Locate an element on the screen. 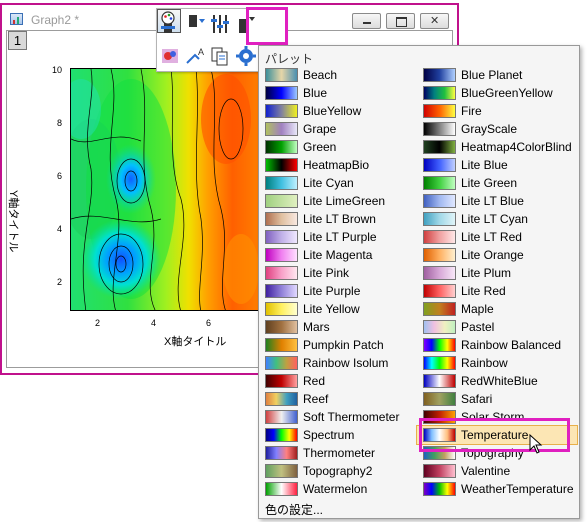 This screenshot has height=522, width=587. contour-svg is located at coordinates (165, 189).